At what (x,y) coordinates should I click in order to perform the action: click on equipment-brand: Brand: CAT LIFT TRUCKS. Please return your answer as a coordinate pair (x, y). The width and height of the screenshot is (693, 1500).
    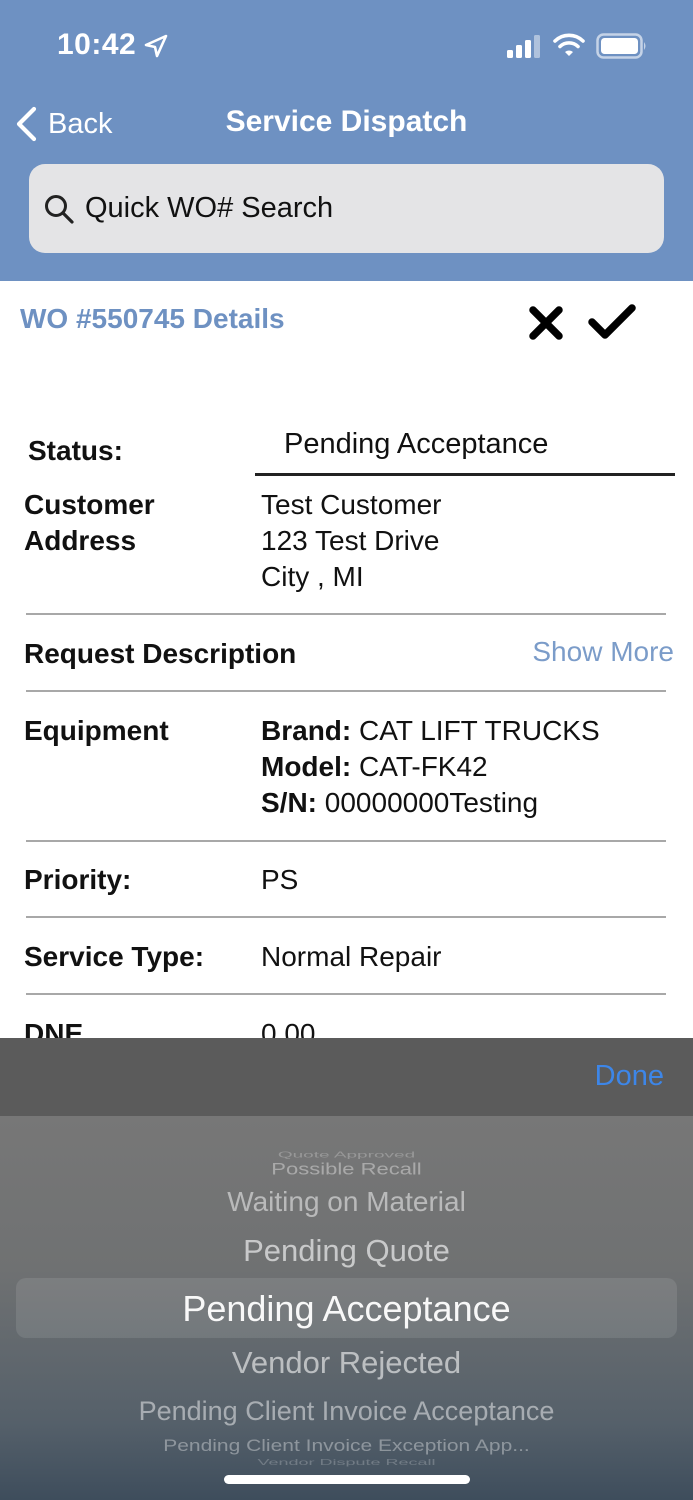
    Looking at the image, I should click on (430, 731).